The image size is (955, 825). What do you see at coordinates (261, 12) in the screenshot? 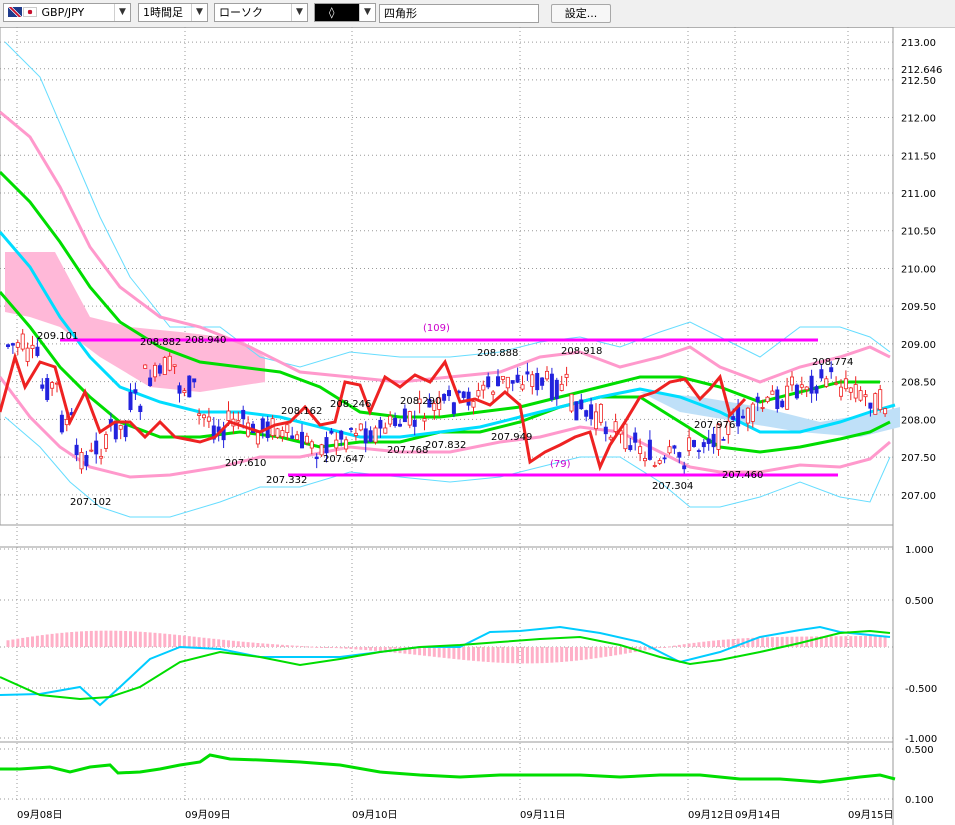
I see `chart-style-select: ローソク ▼` at bounding box center [261, 12].